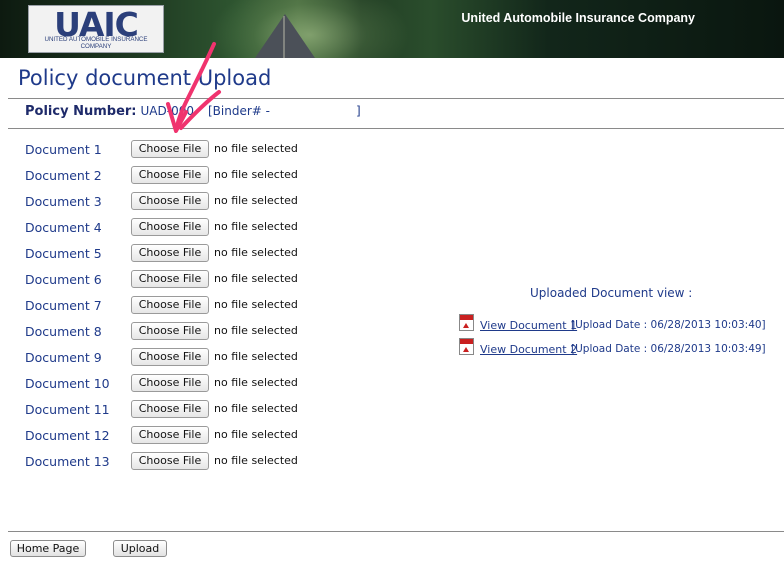  I want to click on page-title: Policy document Upload, so click(145, 78).